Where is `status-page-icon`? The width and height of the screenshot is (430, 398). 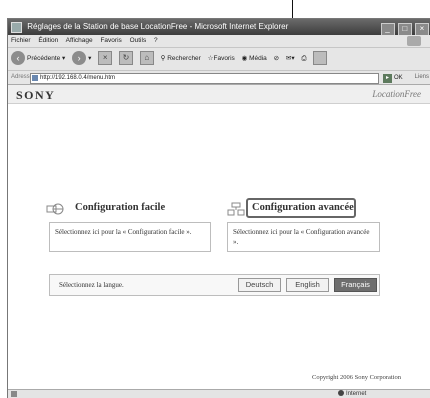 status-page-icon is located at coordinates (14, 394).